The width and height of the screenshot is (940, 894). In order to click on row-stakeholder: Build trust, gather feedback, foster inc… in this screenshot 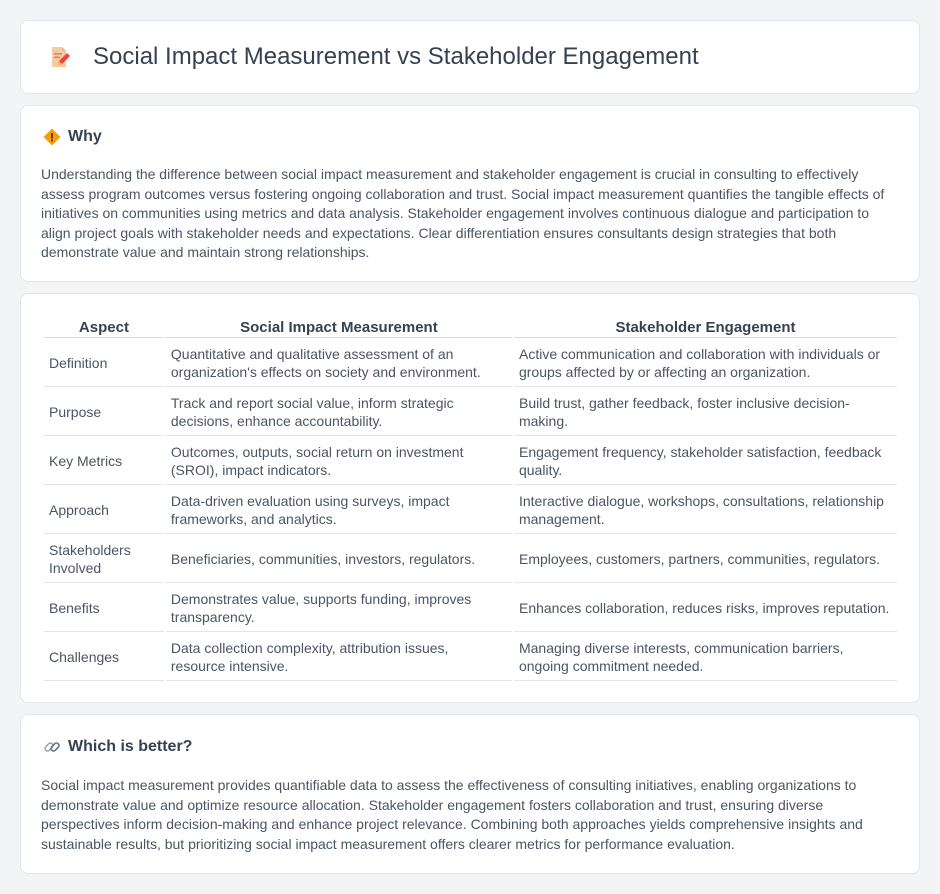, I will do `click(705, 411)`.